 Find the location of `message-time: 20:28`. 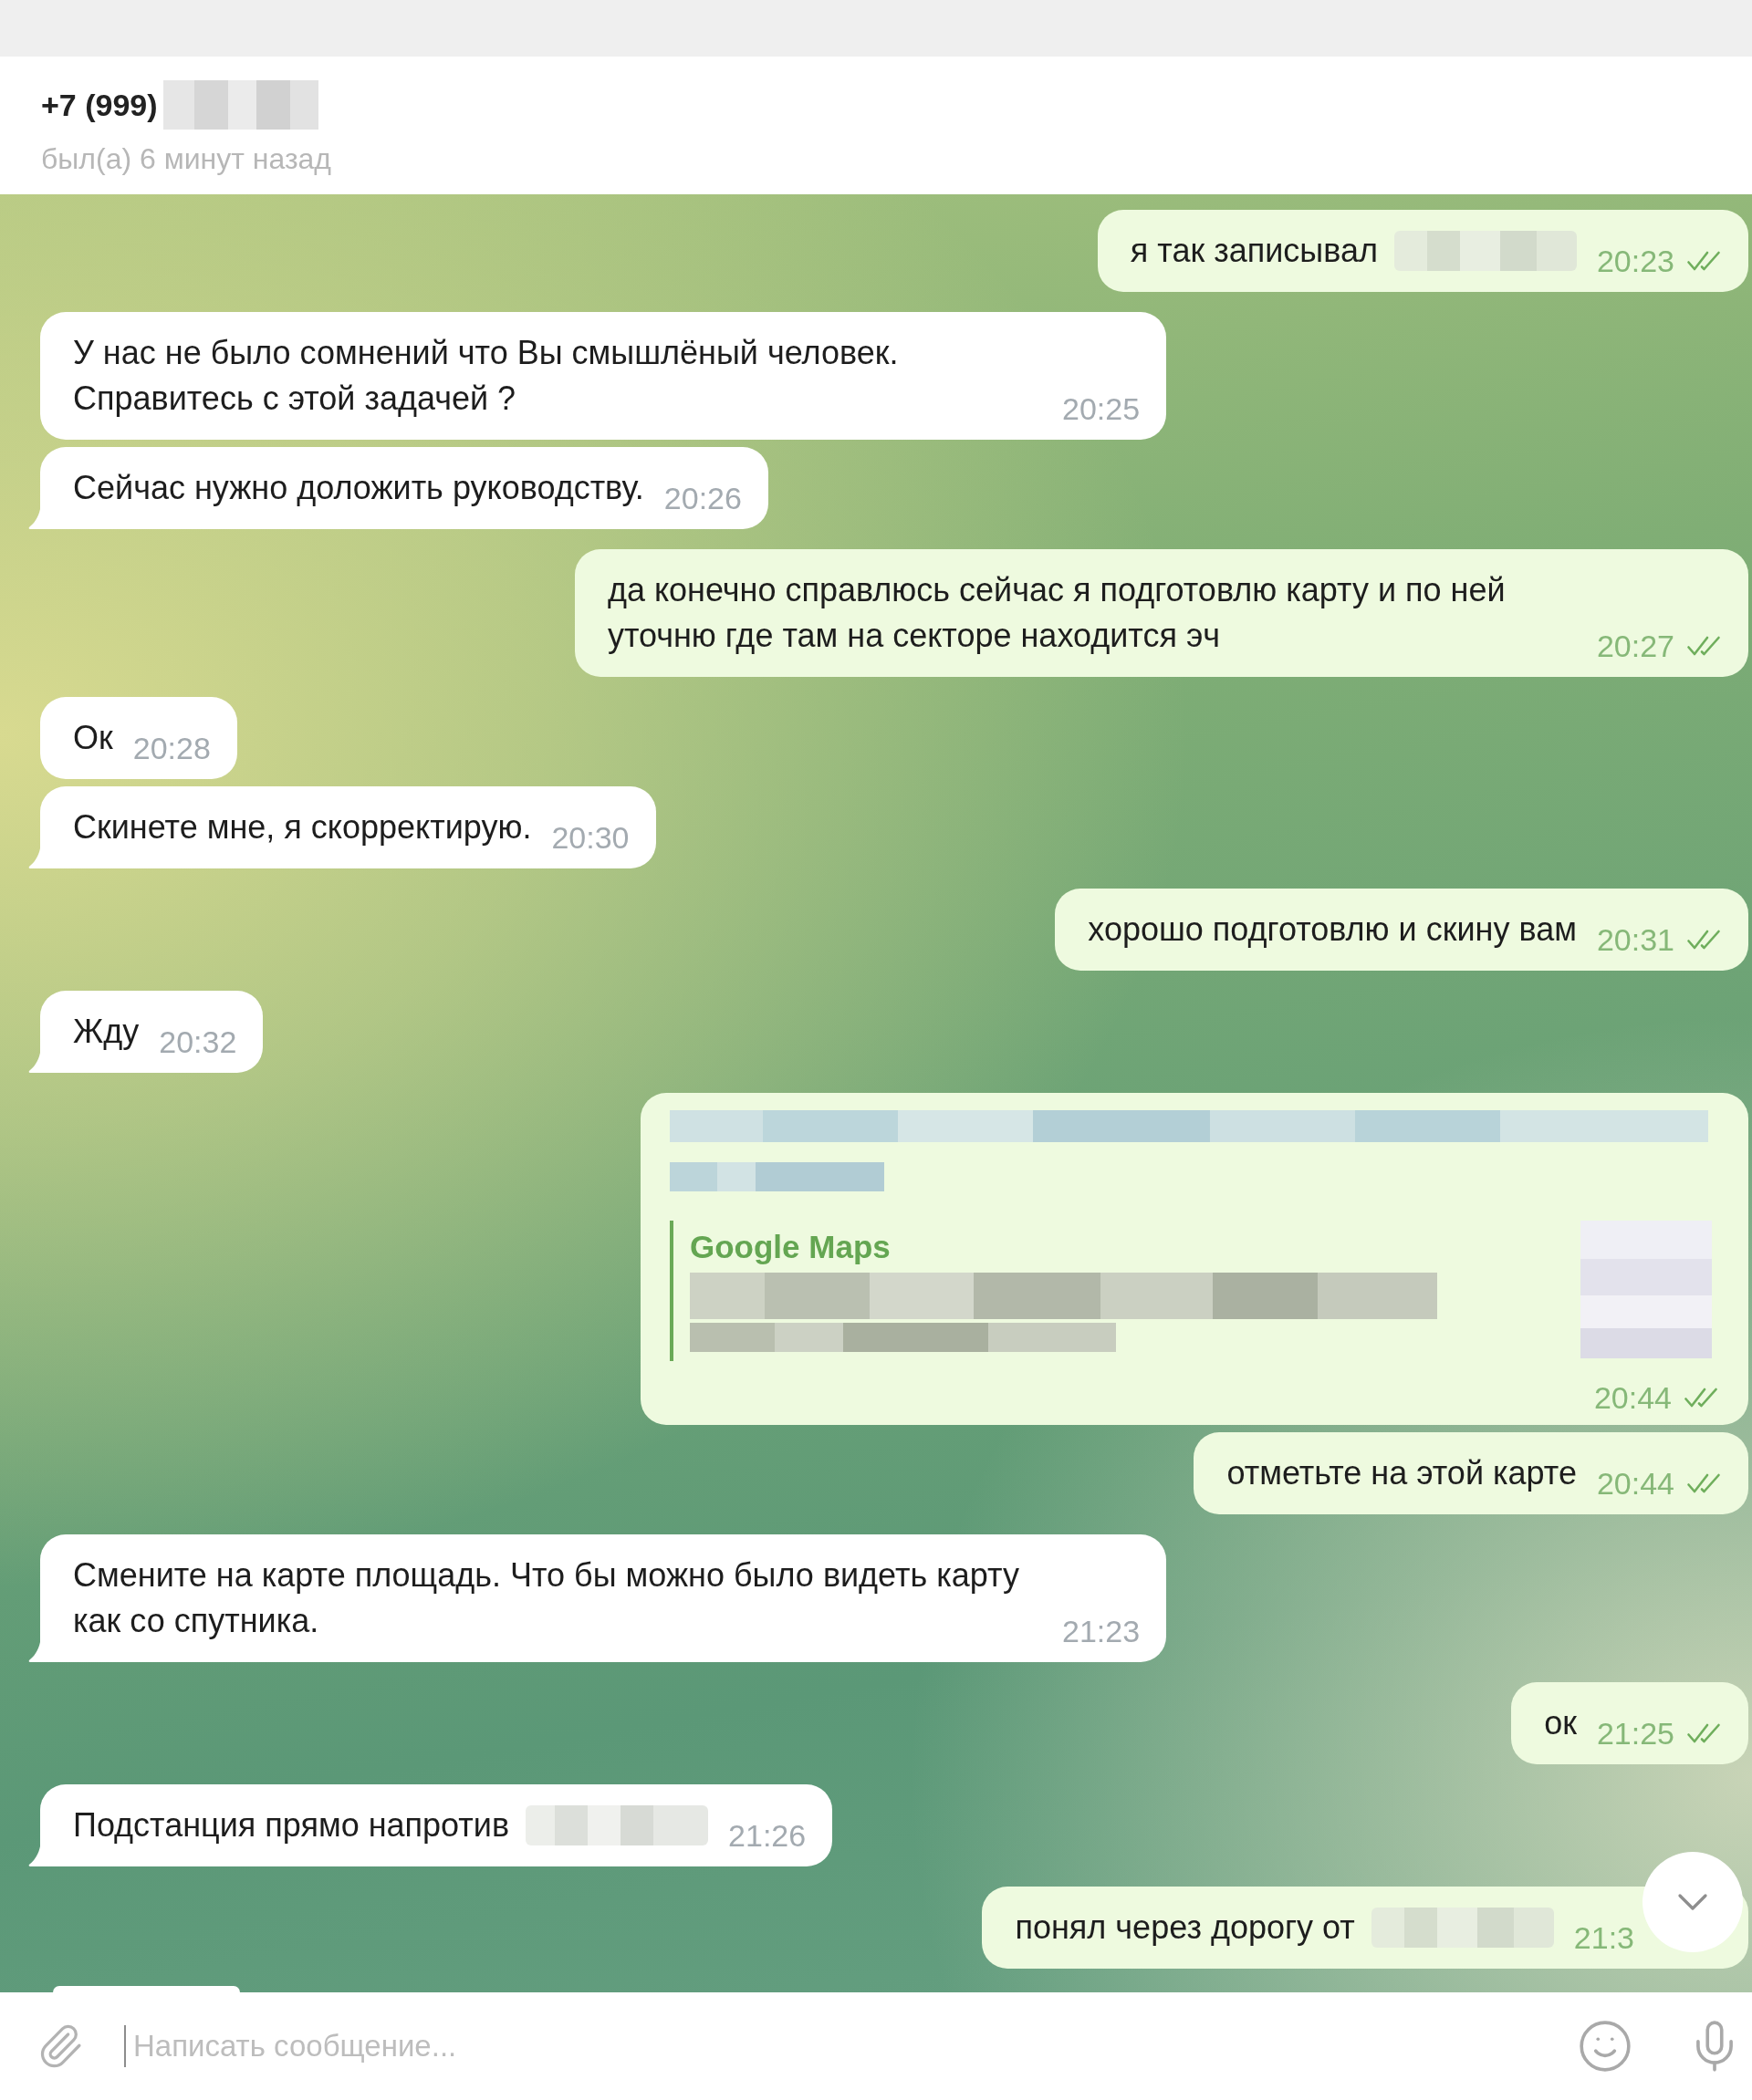

message-time: 20:28 is located at coordinates (171, 748).